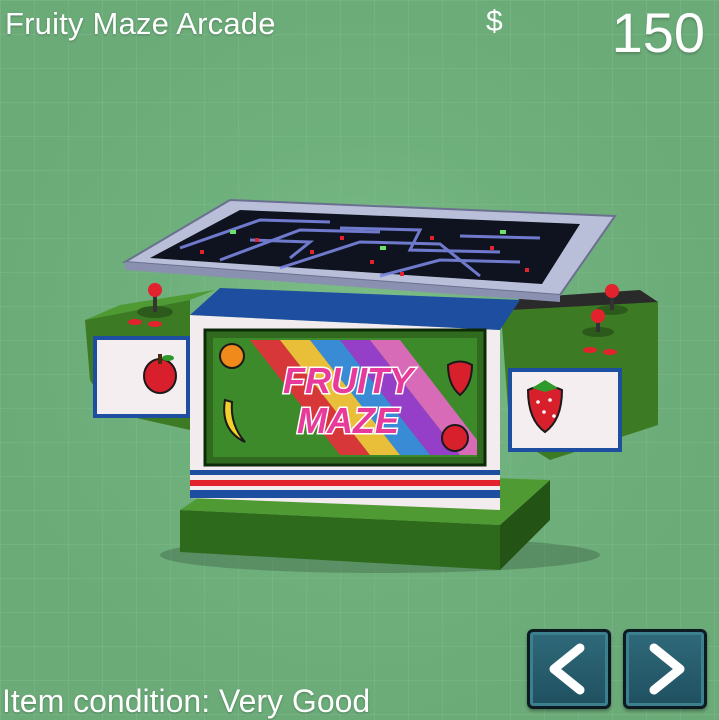 This screenshot has height=720, width=719. Describe the element at coordinates (140, 23) in the screenshot. I see `item-title: Fruity Maze Arcade` at that location.